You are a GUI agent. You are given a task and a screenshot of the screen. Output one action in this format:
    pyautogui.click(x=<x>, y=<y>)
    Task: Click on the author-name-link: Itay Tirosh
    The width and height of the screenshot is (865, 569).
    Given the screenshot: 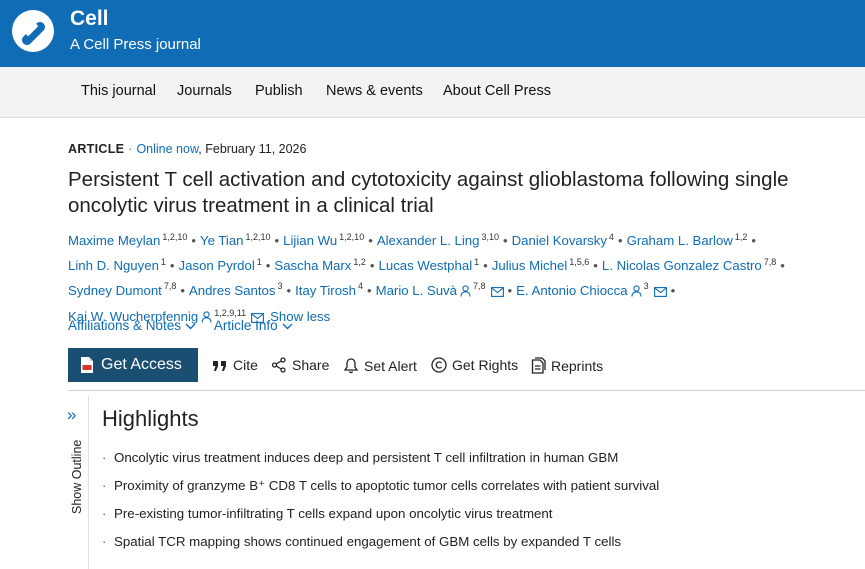 What is the action you would take?
    pyautogui.click(x=325, y=290)
    